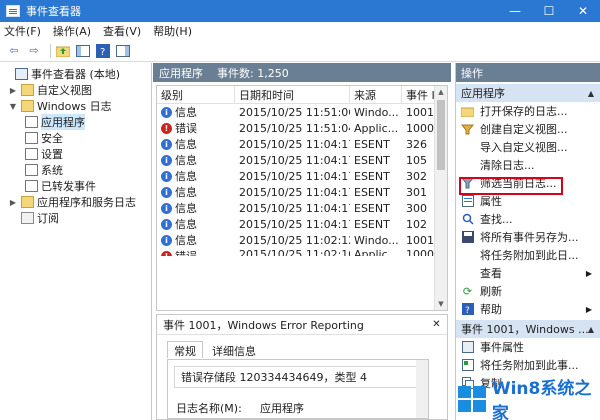 Image resolution: width=600 pixels, height=420 pixels. I want to click on column-source: 来源, so click(376, 94).